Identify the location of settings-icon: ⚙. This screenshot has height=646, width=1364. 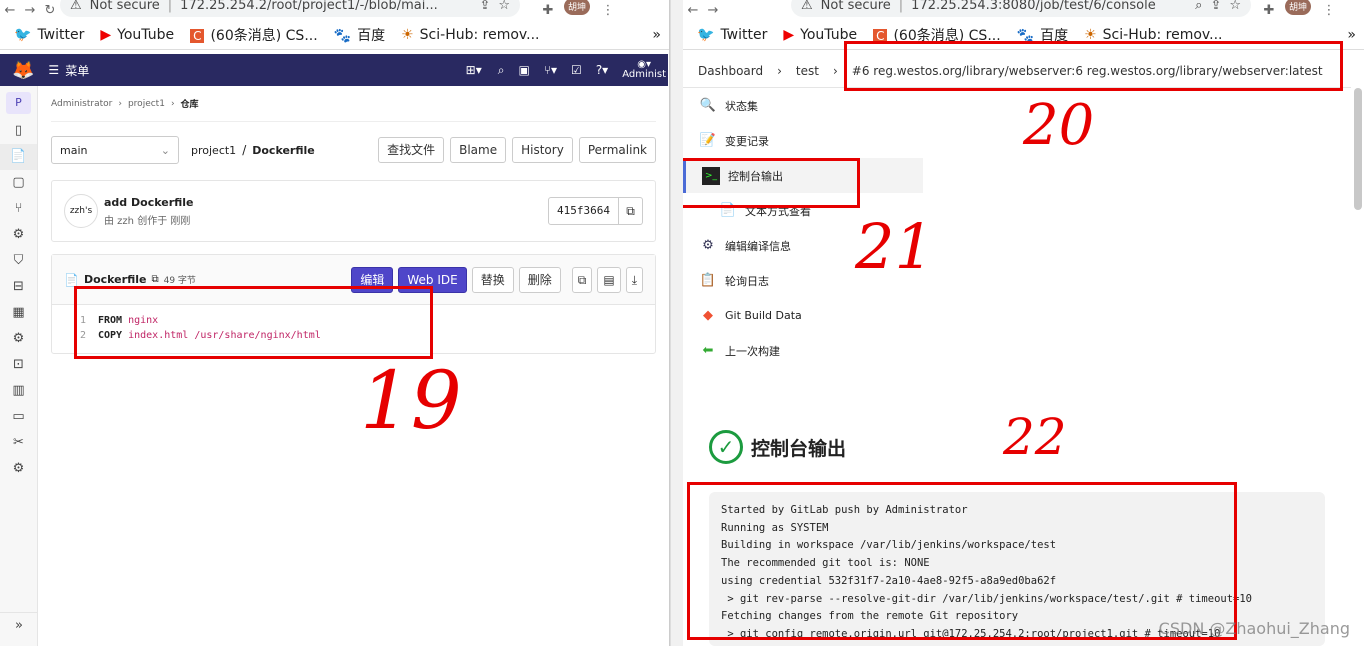
(18, 469).